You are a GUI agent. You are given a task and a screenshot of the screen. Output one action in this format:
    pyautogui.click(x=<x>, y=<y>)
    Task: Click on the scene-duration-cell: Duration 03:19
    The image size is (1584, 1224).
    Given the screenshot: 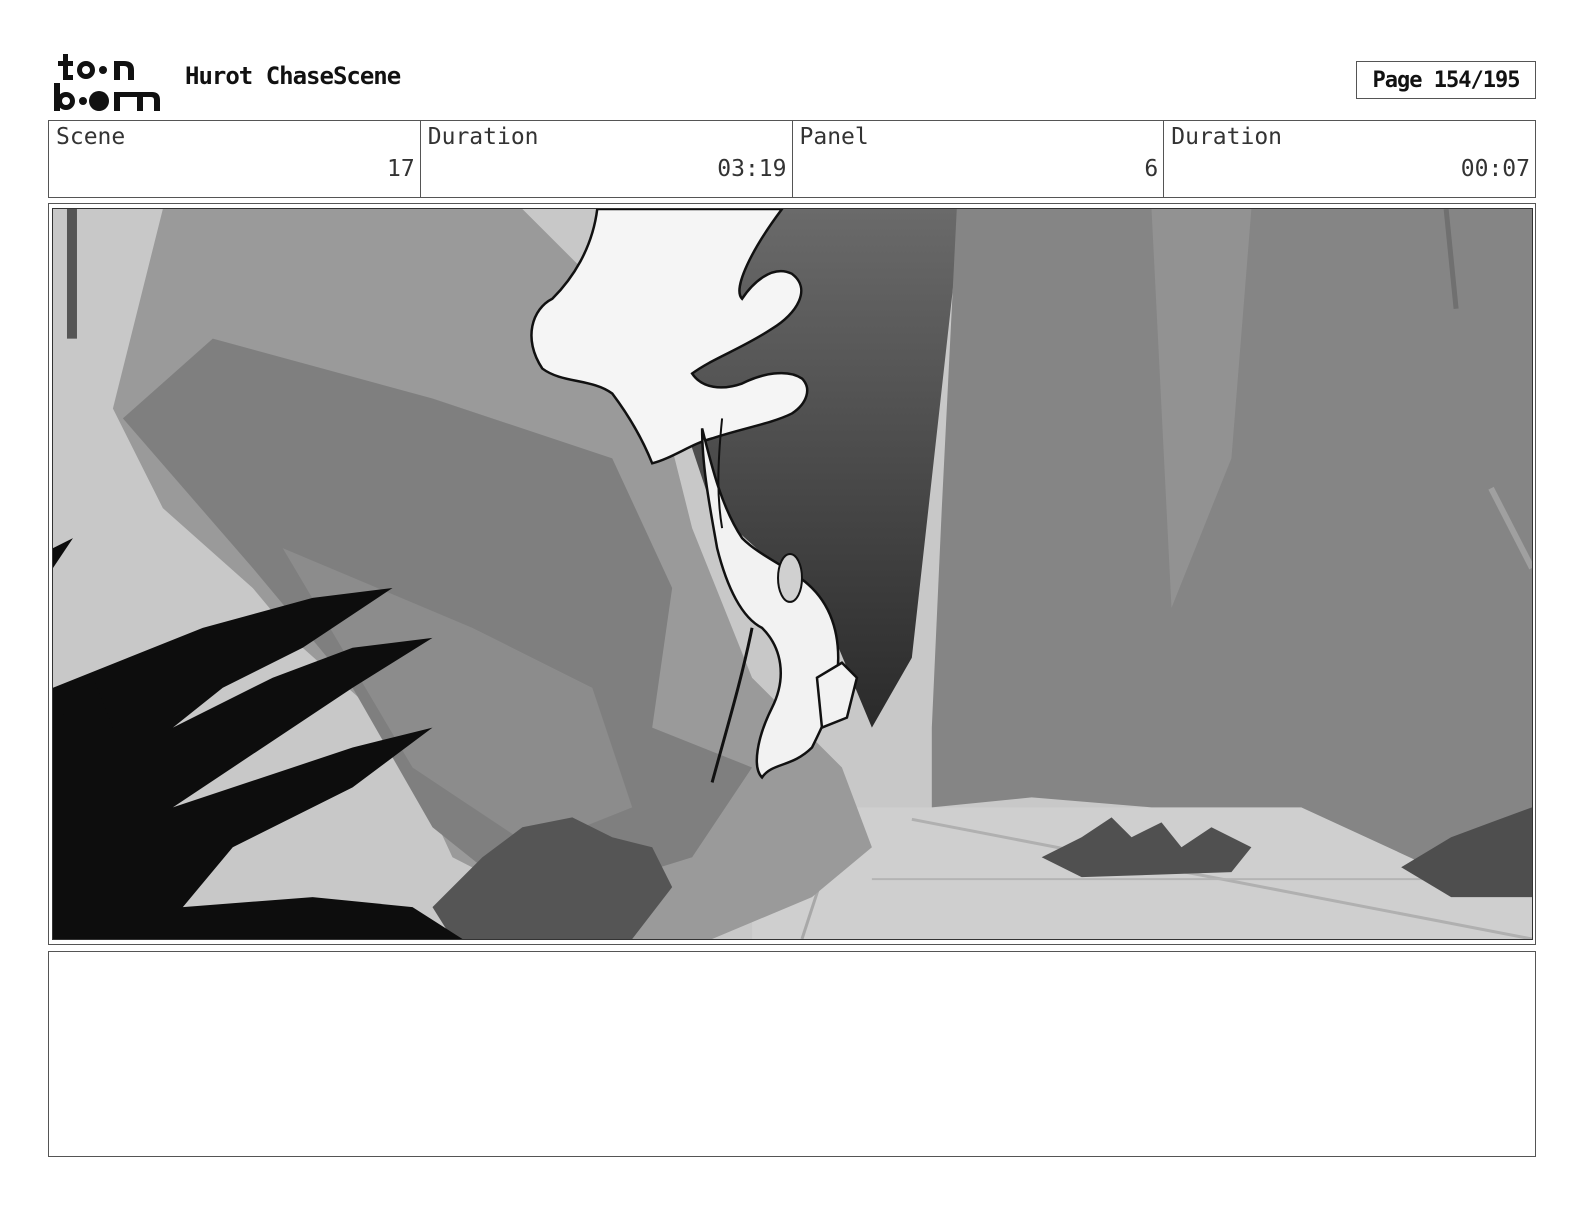 What is the action you would take?
    pyautogui.click(x=607, y=159)
    